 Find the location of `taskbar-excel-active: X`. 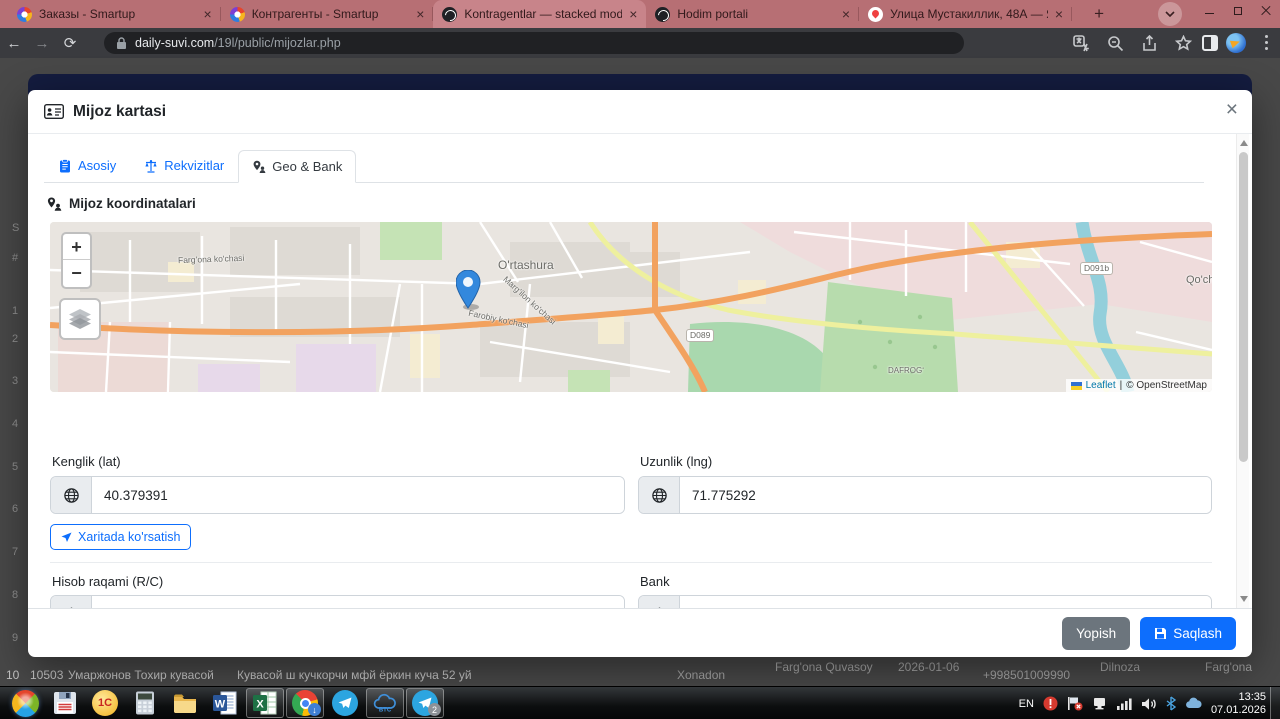

taskbar-excel-active: X is located at coordinates (265, 703).